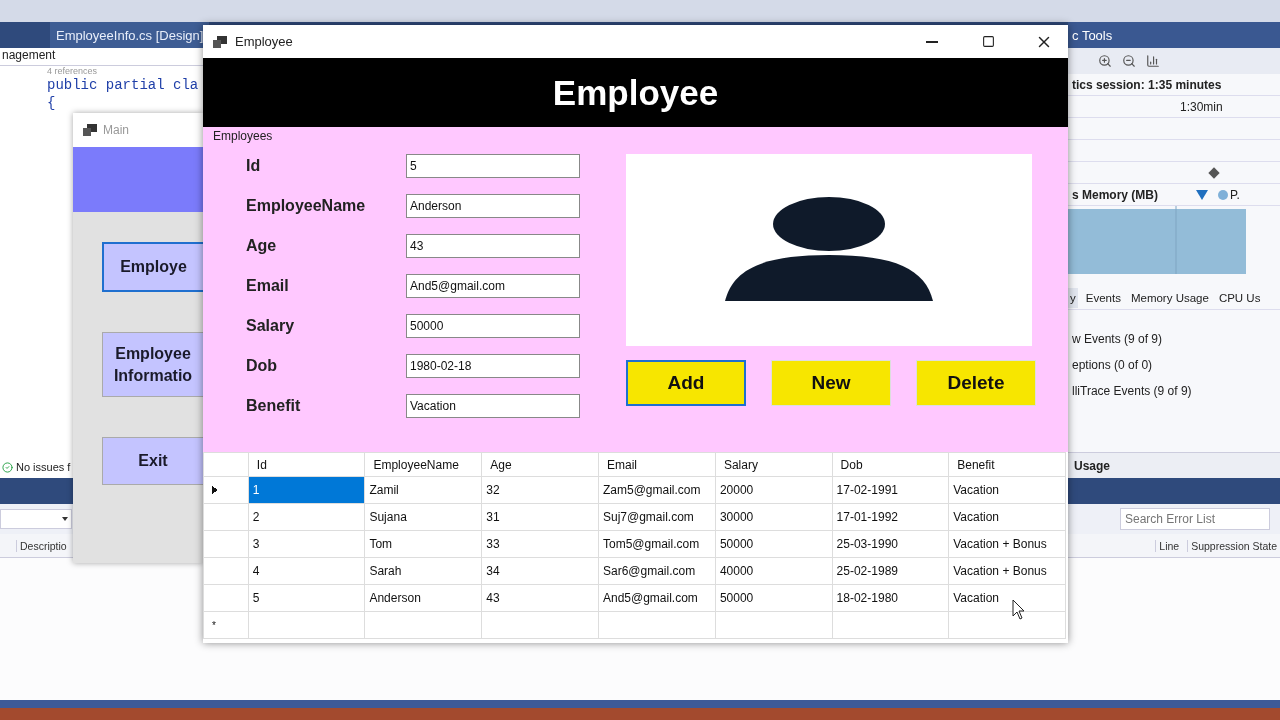  I want to click on field-label: Age, so click(262, 246).